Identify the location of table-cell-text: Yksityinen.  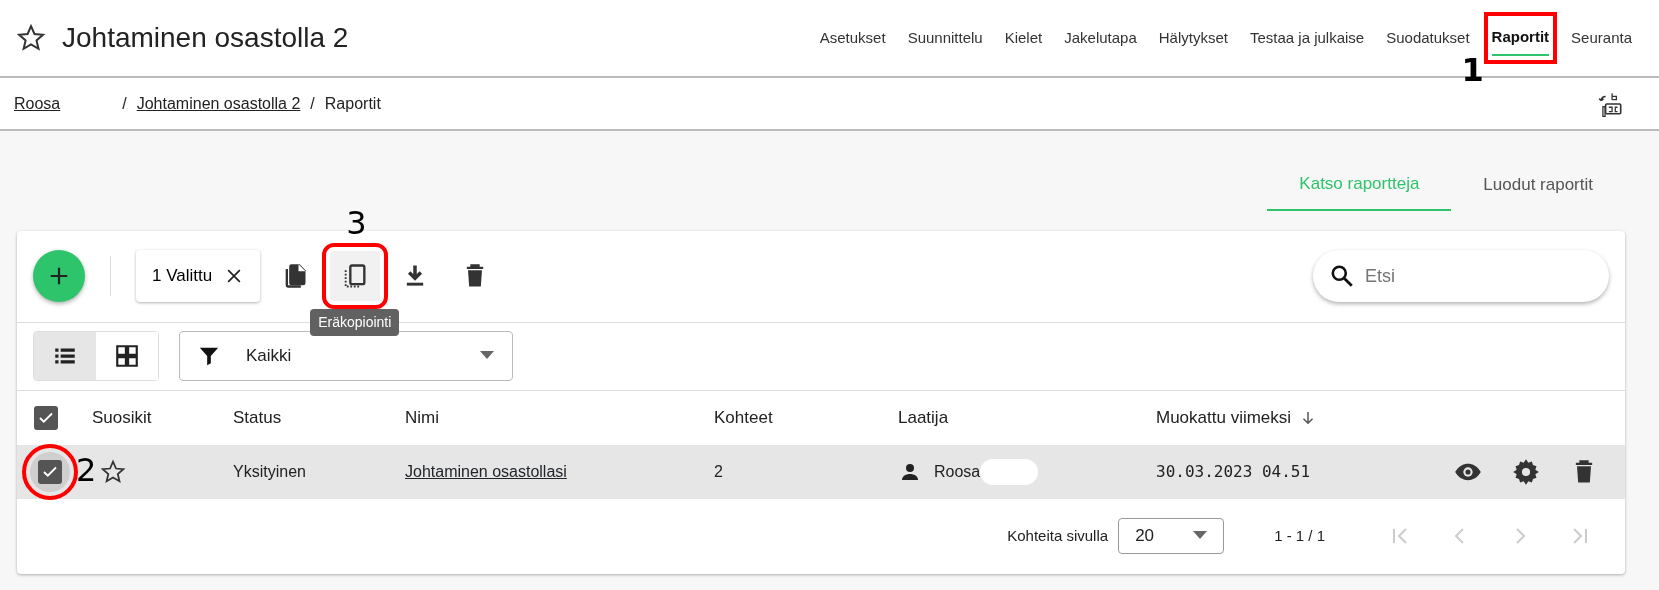
(270, 471).